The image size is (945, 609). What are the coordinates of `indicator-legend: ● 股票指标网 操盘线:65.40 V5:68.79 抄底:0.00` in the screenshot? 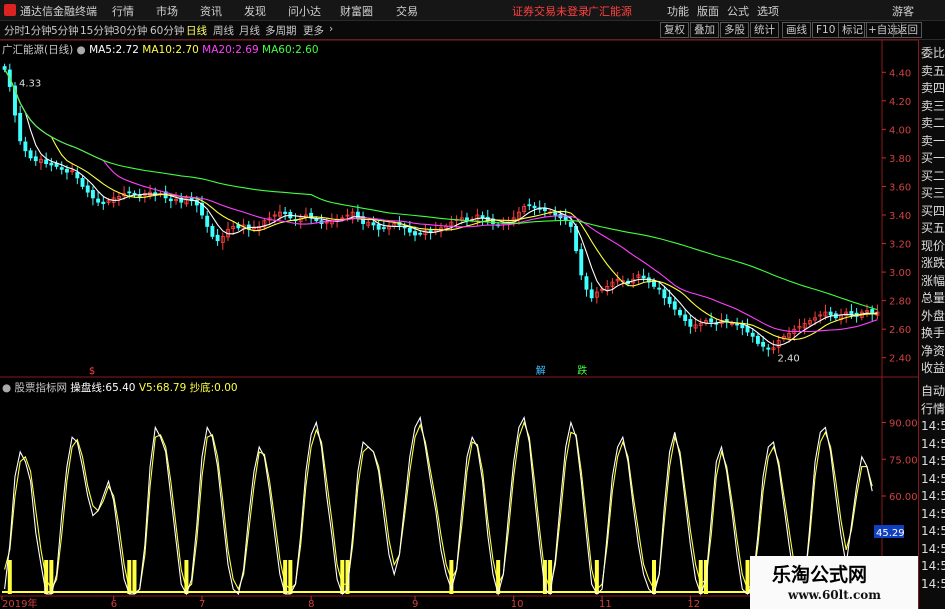 It's located at (120, 387).